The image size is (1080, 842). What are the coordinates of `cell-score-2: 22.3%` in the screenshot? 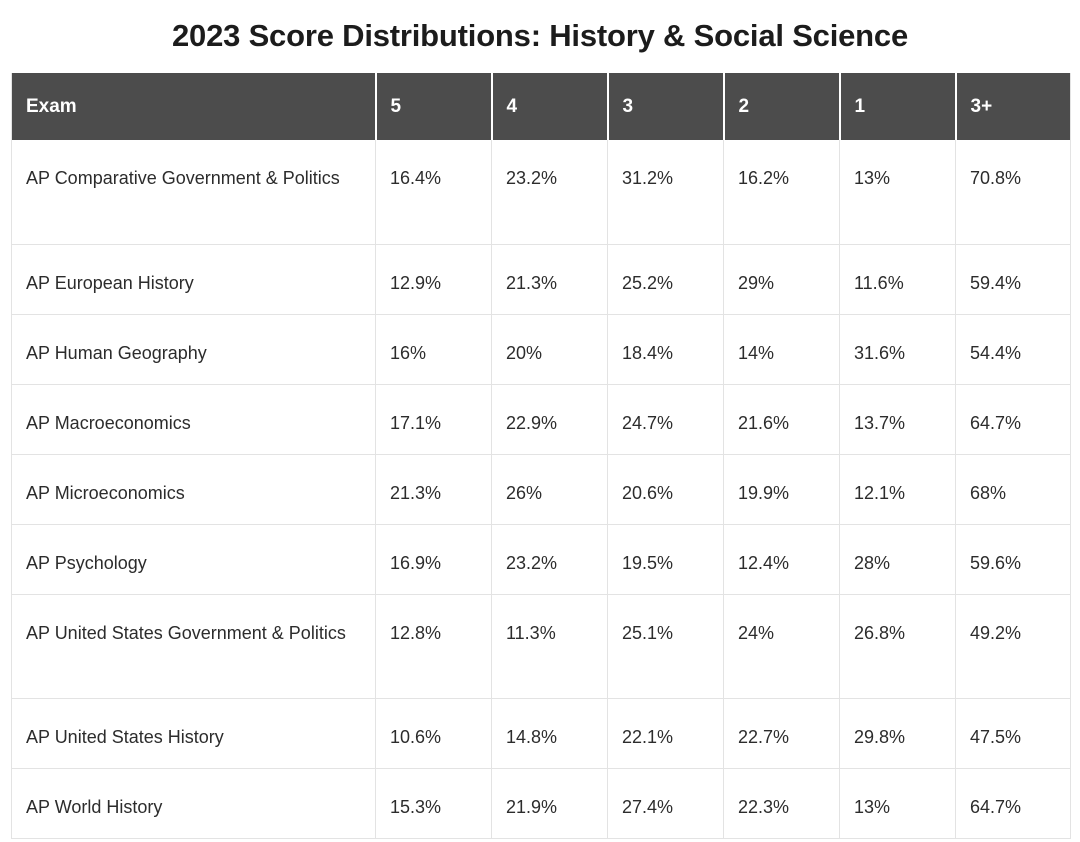 It's located at (781, 803).